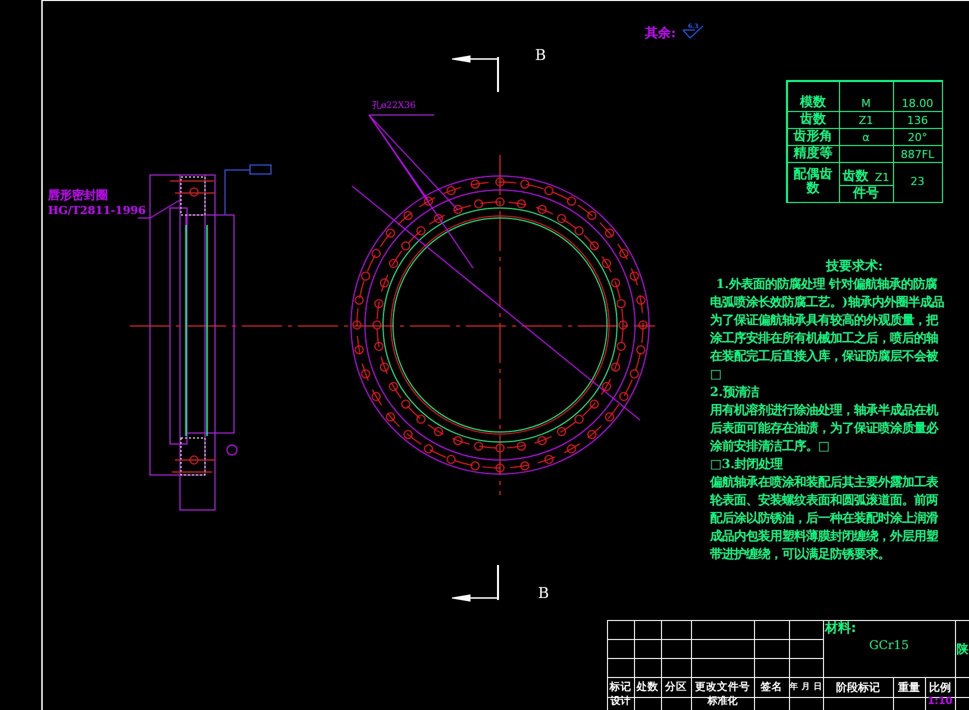 This screenshot has width=969, height=710. What do you see at coordinates (813, 96) in the screenshot?
I see `table-cell: 模数` at bounding box center [813, 96].